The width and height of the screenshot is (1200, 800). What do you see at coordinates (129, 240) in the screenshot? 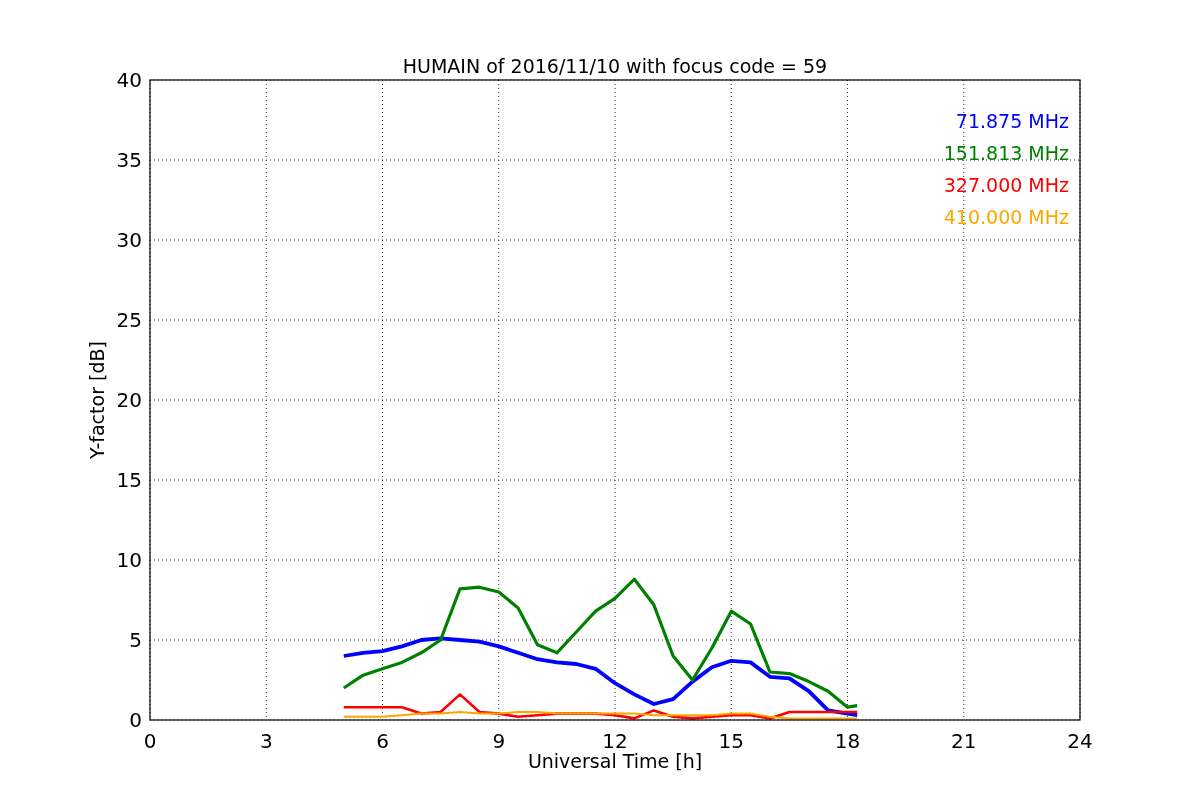
I see `tick-label: 30` at bounding box center [129, 240].